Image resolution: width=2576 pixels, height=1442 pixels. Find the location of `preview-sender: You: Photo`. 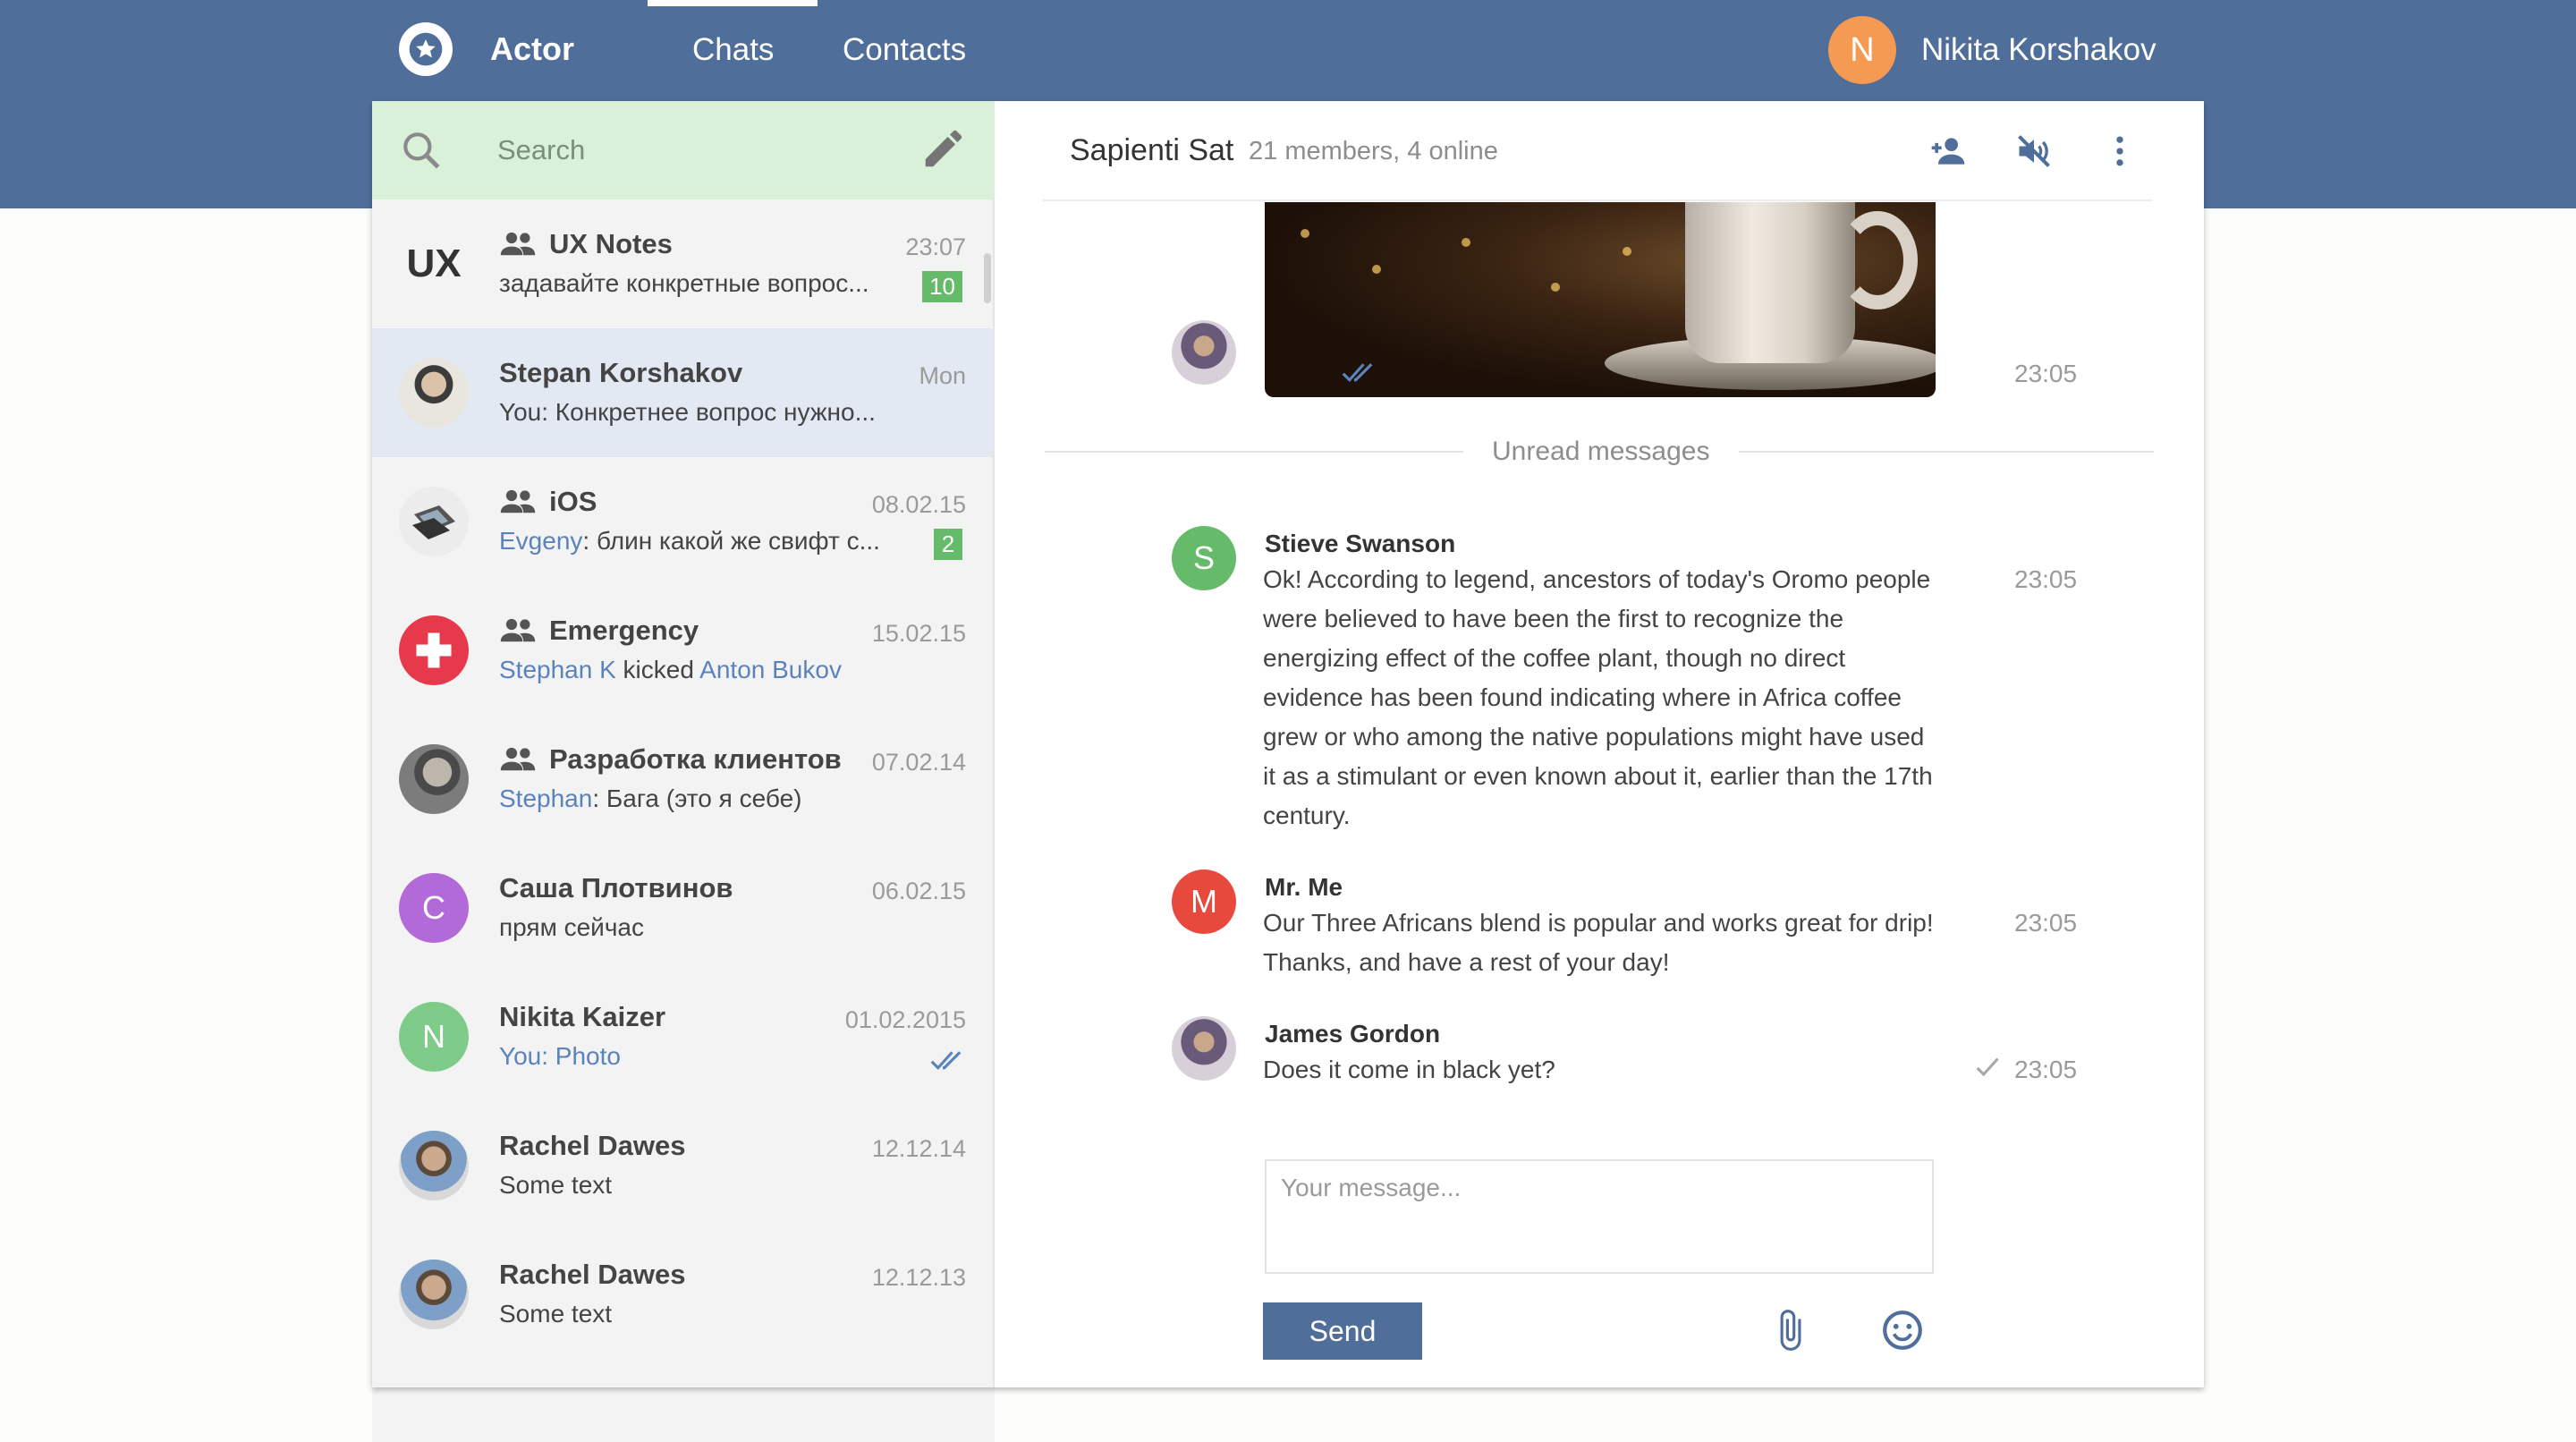

preview-sender: You: Photo is located at coordinates (560, 1056).